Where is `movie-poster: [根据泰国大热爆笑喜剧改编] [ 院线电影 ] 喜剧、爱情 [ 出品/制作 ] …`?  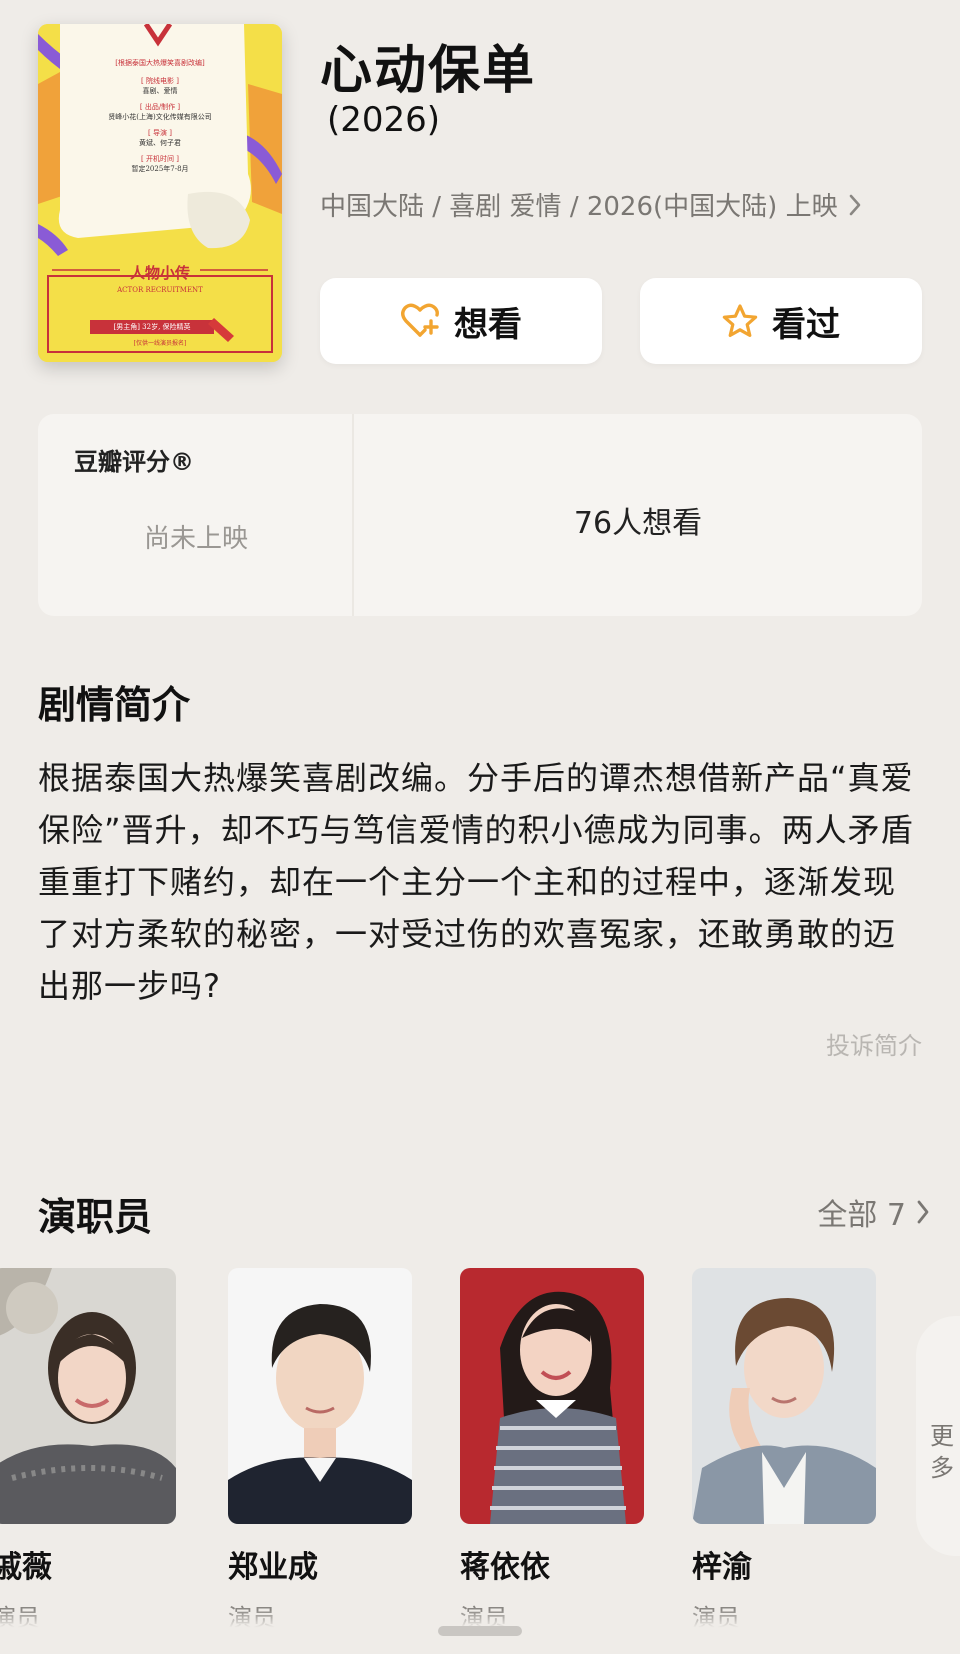
movie-poster: [根据泰国大热爆笑喜剧改编] [ 院线电影 ] 喜剧、爱情 [ 出品/制作 ] … is located at coordinates (160, 193).